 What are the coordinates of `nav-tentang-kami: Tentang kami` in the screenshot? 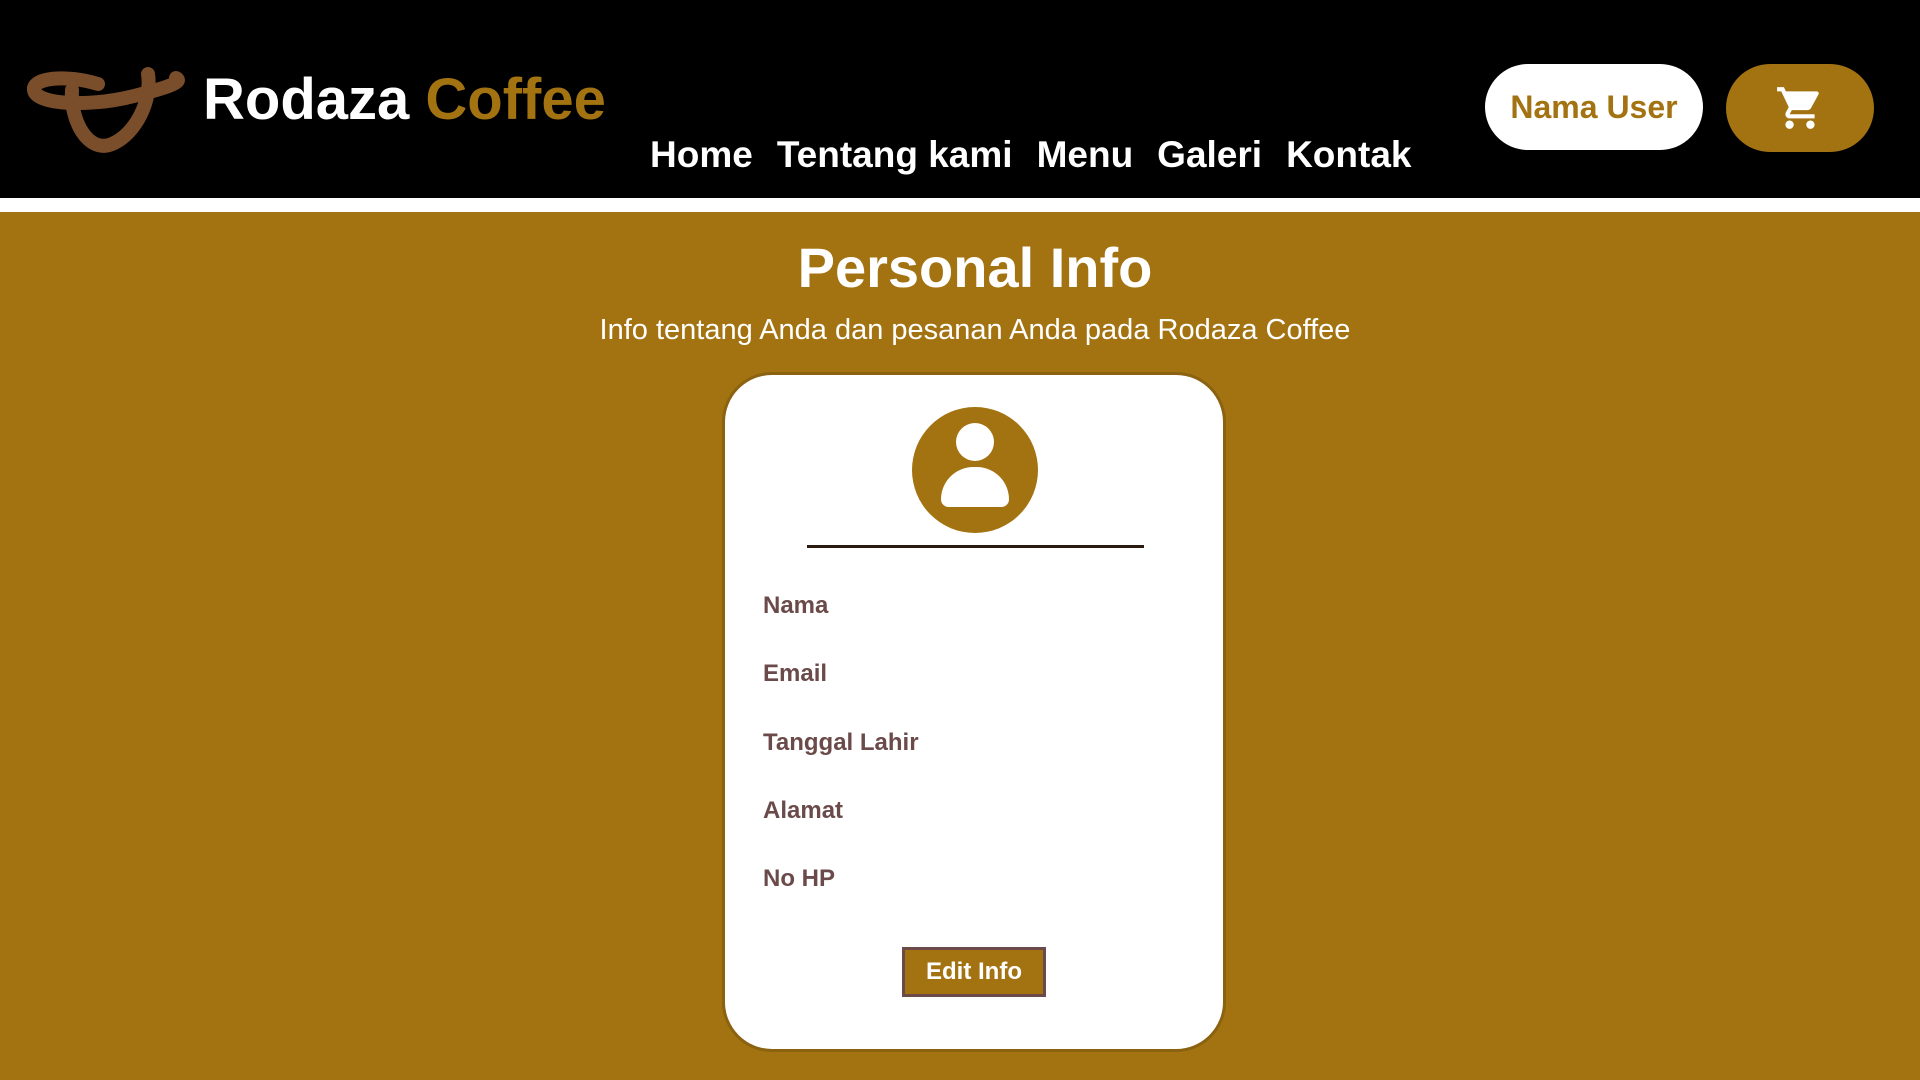 It's located at (895, 155).